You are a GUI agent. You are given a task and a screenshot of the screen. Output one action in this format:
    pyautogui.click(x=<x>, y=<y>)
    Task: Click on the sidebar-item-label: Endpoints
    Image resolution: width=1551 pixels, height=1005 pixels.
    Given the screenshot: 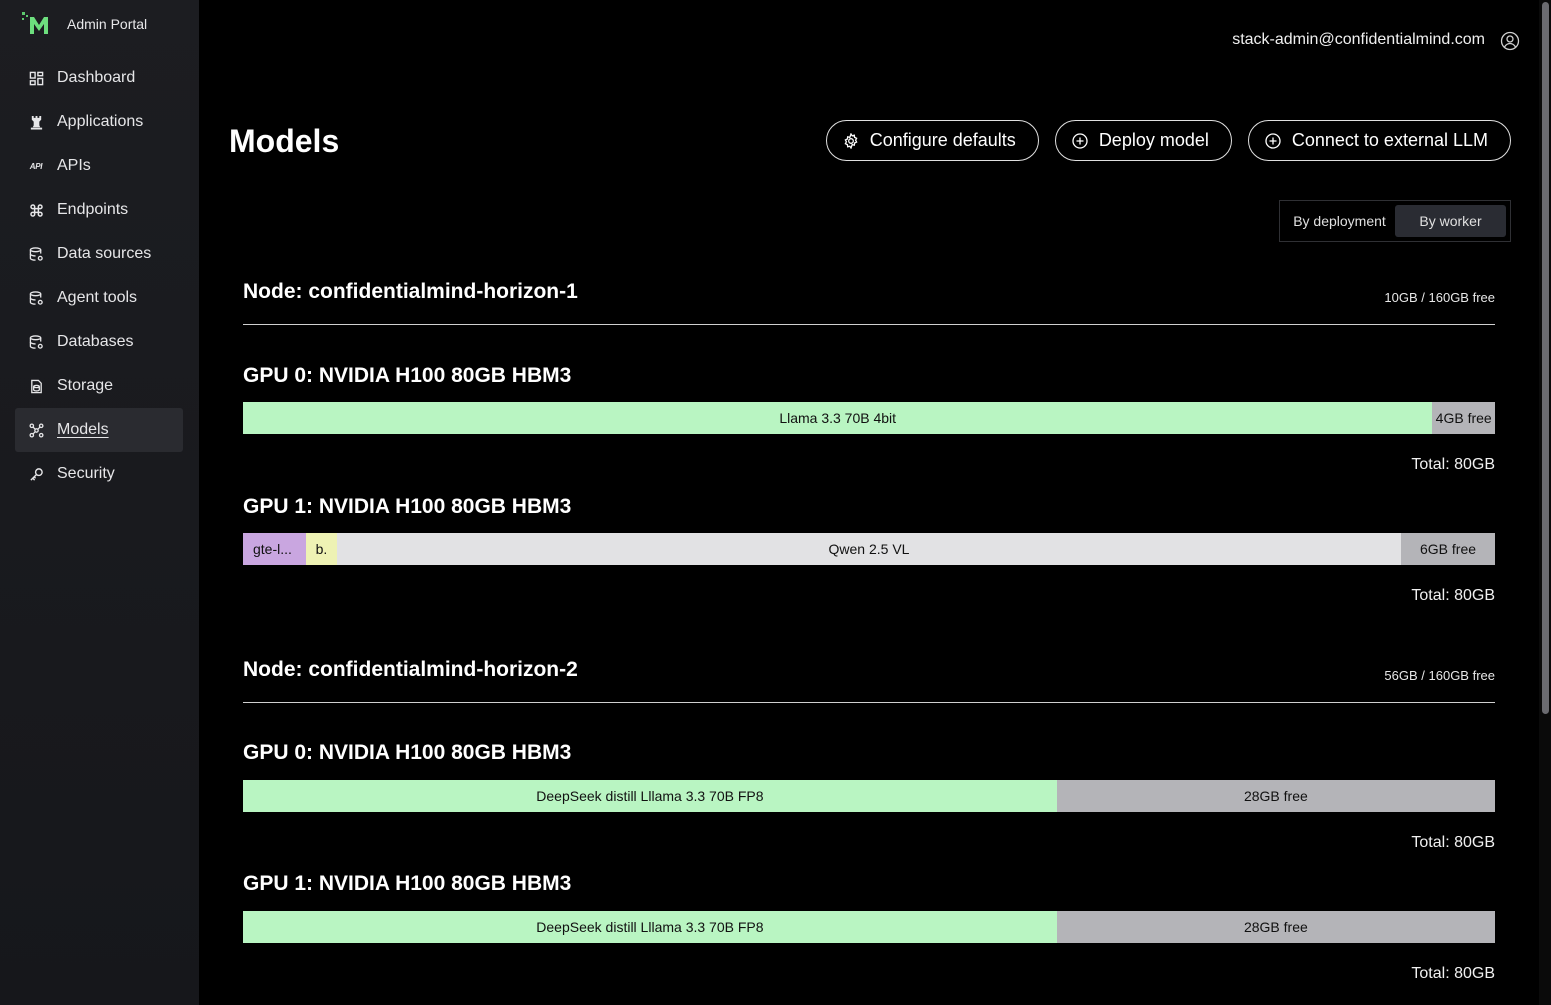 What is the action you would take?
    pyautogui.click(x=93, y=209)
    